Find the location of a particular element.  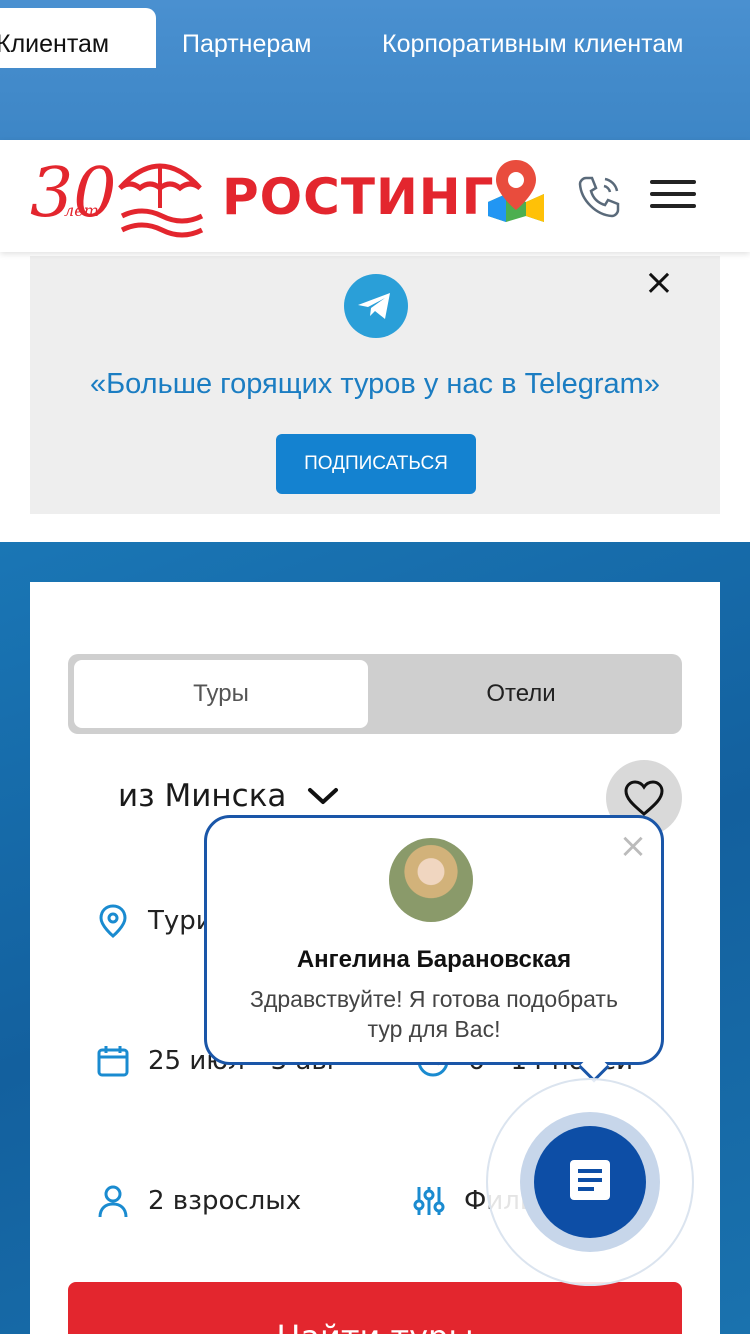

destination-field: Тури is located at coordinates (156, 921).